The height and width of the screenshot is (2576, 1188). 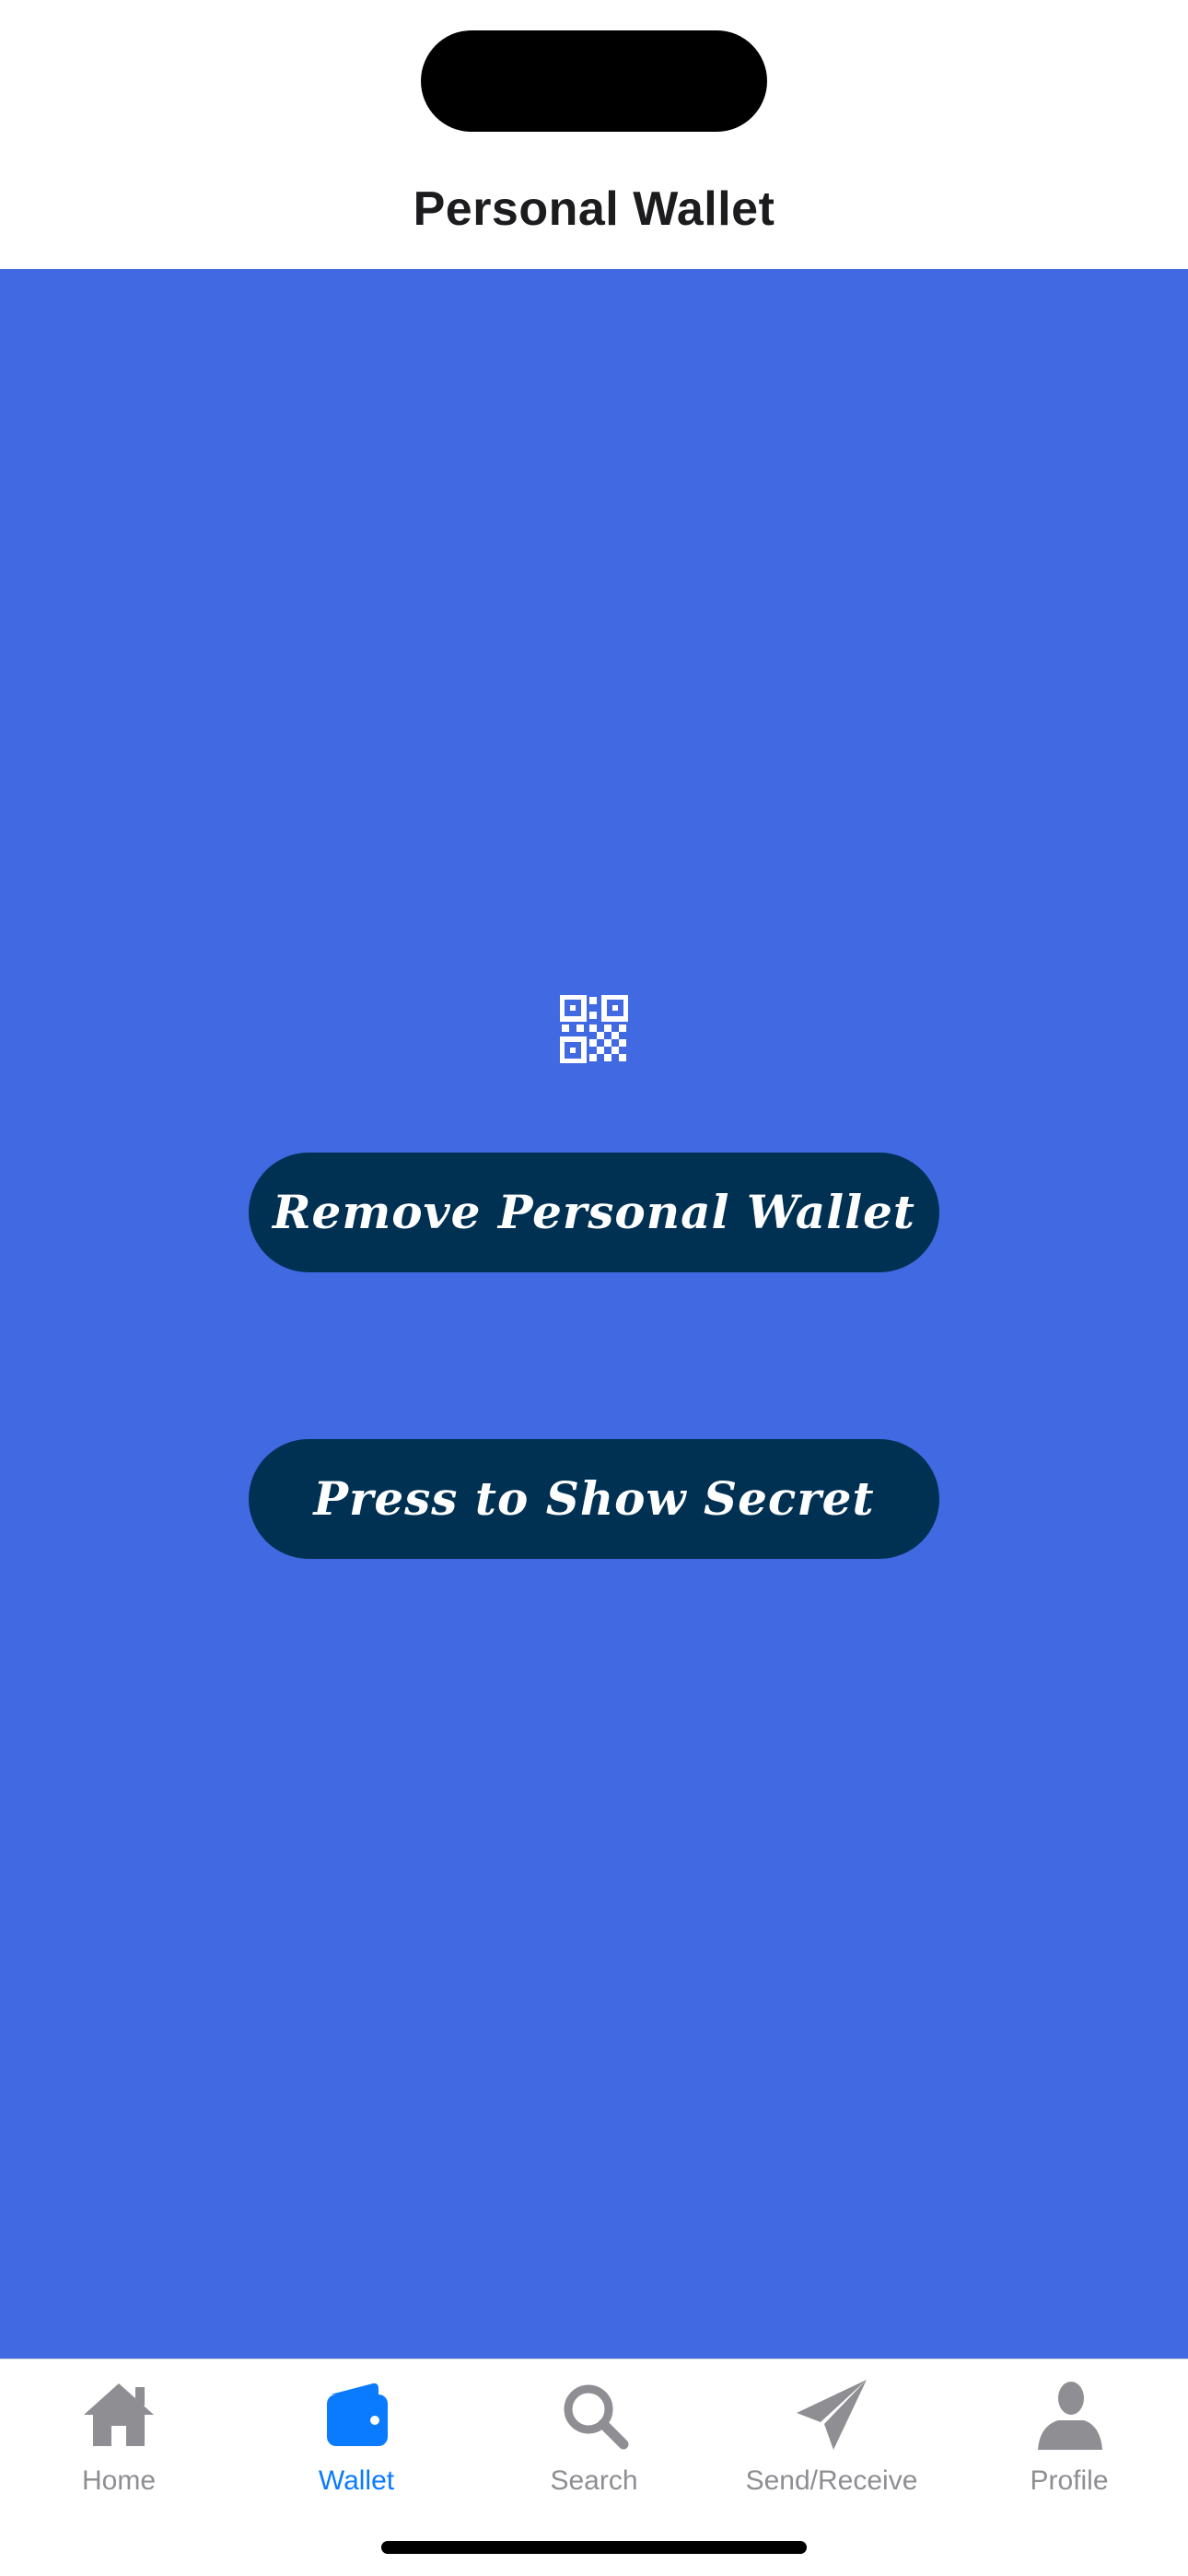 I want to click on tab-profile: Profile, so click(x=1069, y=2437).